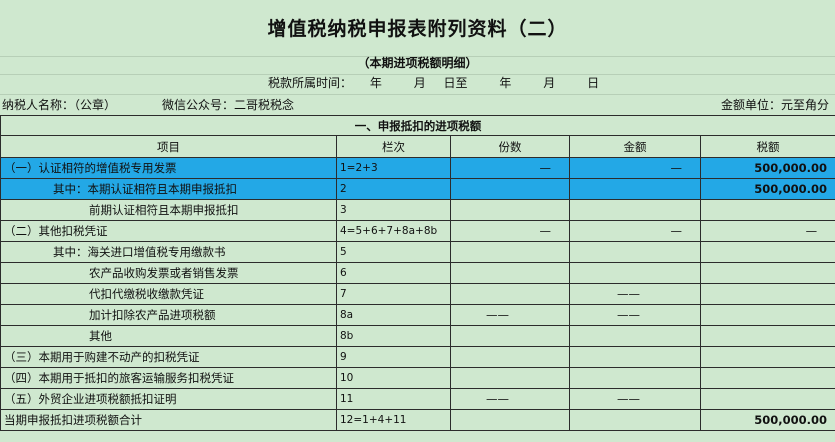  I want to click on header-code: 栏次, so click(393, 146).